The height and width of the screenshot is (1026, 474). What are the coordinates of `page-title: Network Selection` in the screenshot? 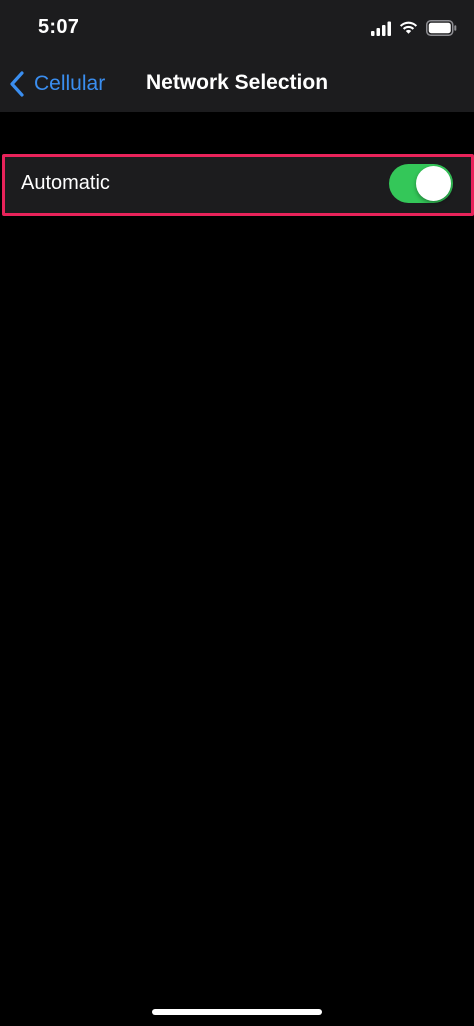 It's located at (237, 82).